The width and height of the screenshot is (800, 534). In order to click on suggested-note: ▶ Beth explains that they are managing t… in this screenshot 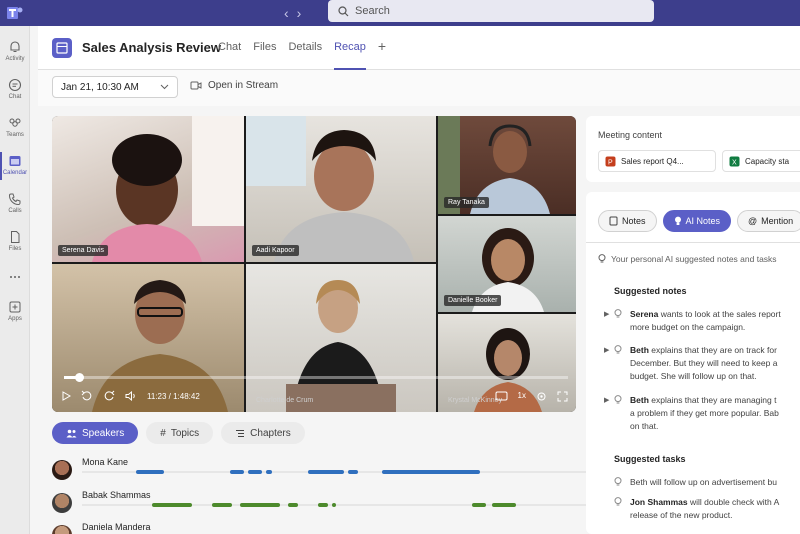, I will do `click(702, 414)`.